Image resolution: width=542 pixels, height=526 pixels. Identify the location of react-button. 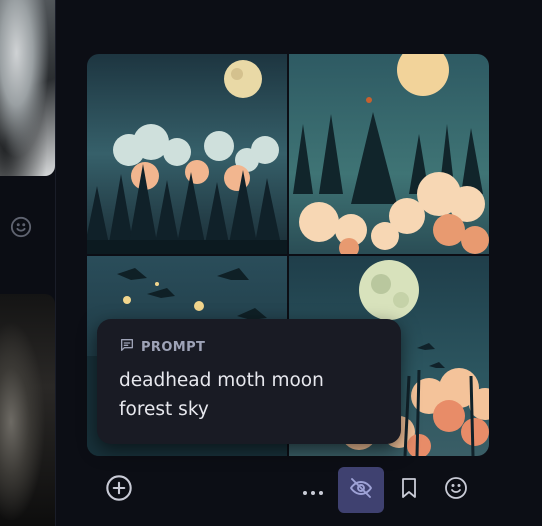
(456, 490).